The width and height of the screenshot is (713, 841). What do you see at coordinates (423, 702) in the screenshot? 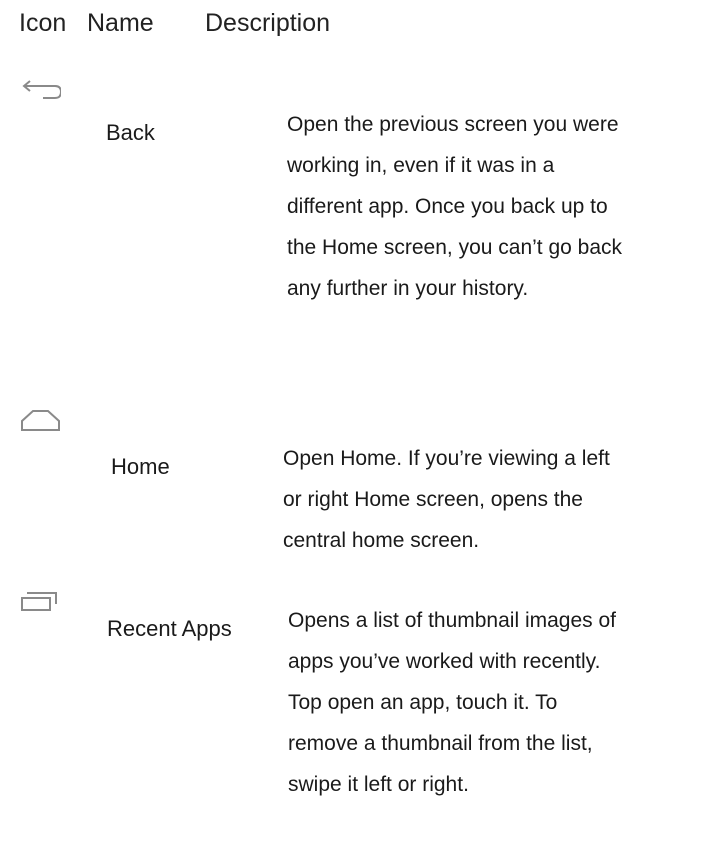
I see `description-line: Top open an app, touch it. To` at bounding box center [423, 702].